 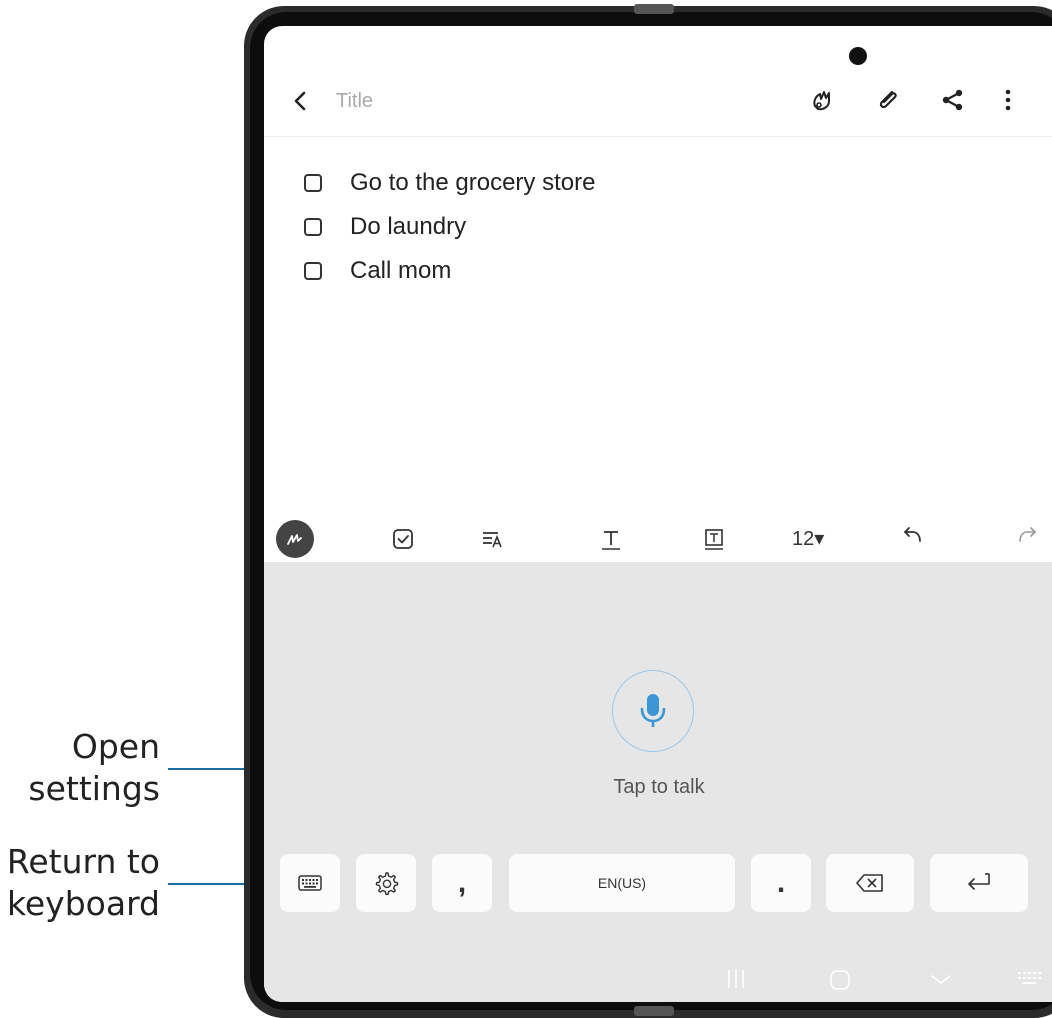 I want to click on language-label: EN(US), so click(x=622, y=883).